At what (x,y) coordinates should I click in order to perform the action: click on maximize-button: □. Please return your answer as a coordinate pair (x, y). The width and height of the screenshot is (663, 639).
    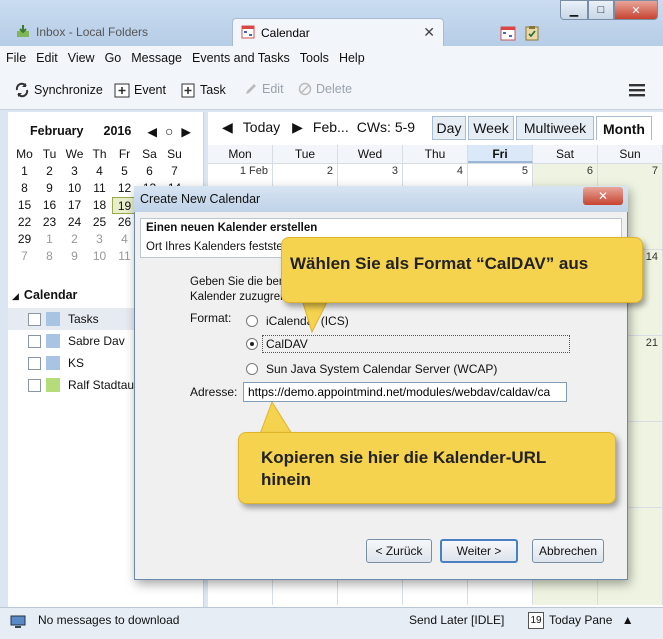
    Looking at the image, I should click on (601, 10).